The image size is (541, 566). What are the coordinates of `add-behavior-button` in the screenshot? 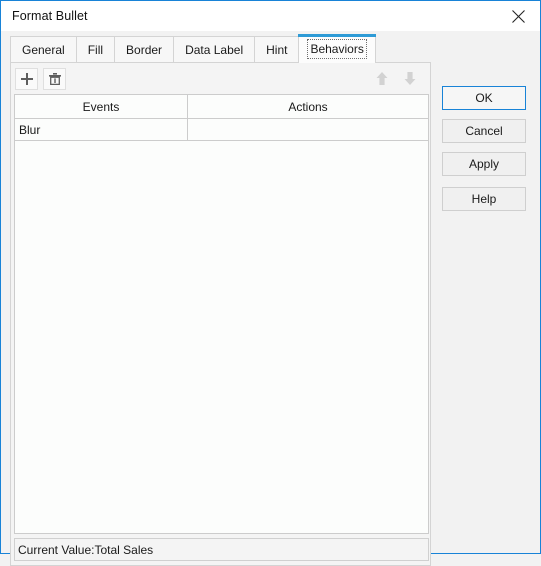 It's located at (26, 78).